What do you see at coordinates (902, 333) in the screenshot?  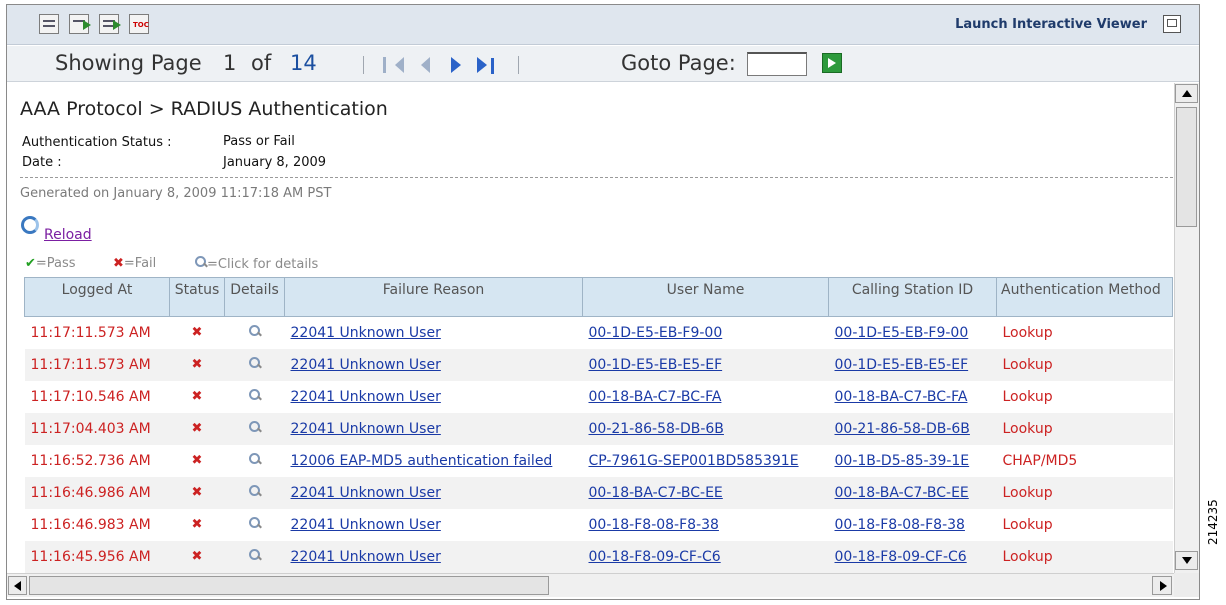 I see `calling-station-link: 00-1D-E5-EB-F9-00` at bounding box center [902, 333].